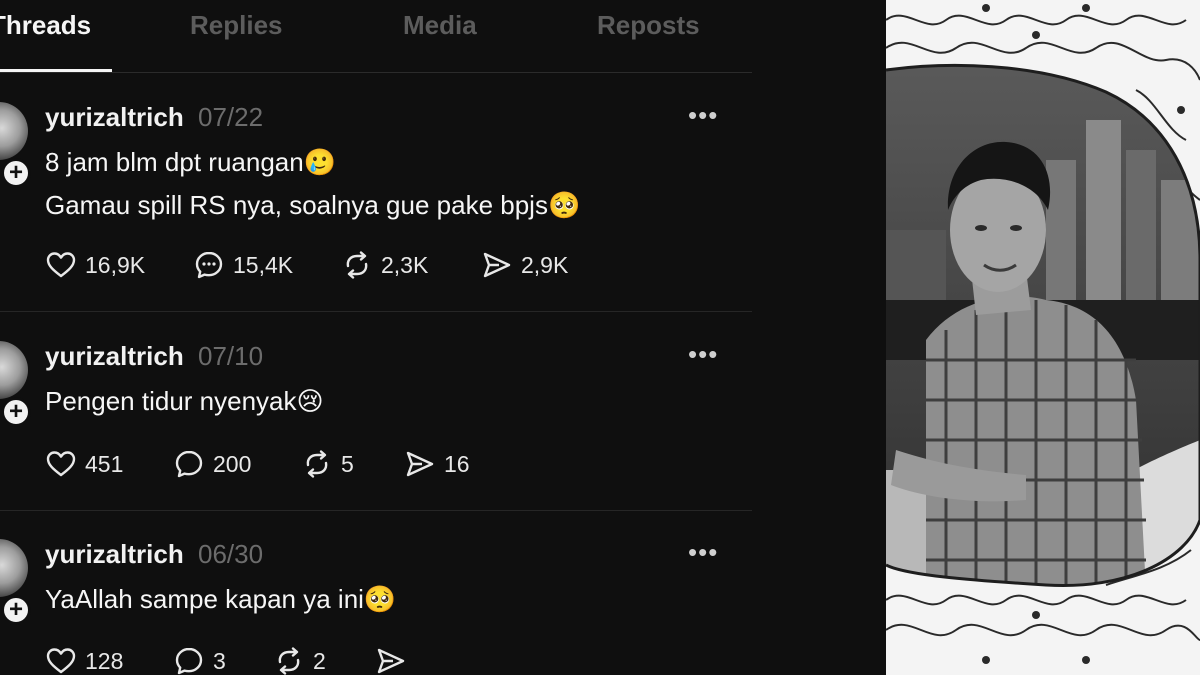 This screenshot has width=1200, height=675. What do you see at coordinates (376, 36) in the screenshot?
I see `profile-tabs: Threads Replies Media Reposts` at bounding box center [376, 36].